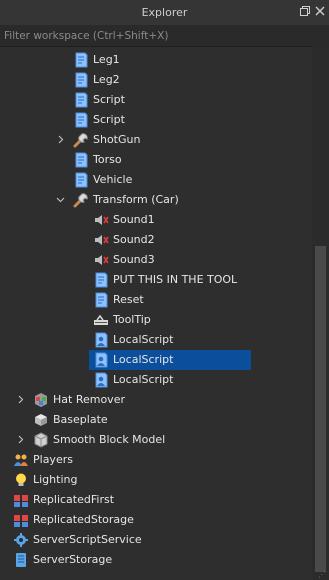 Image resolution: width=329 pixels, height=580 pixels. I want to click on part-icon, so click(41, 420).